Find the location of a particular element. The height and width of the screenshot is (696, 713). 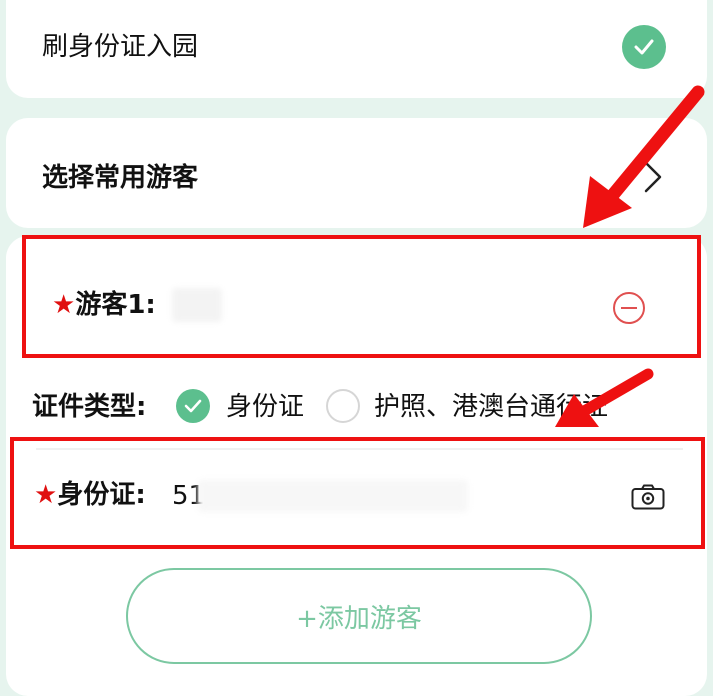

visitor-1-label: ★游客1: is located at coordinates (104, 305).